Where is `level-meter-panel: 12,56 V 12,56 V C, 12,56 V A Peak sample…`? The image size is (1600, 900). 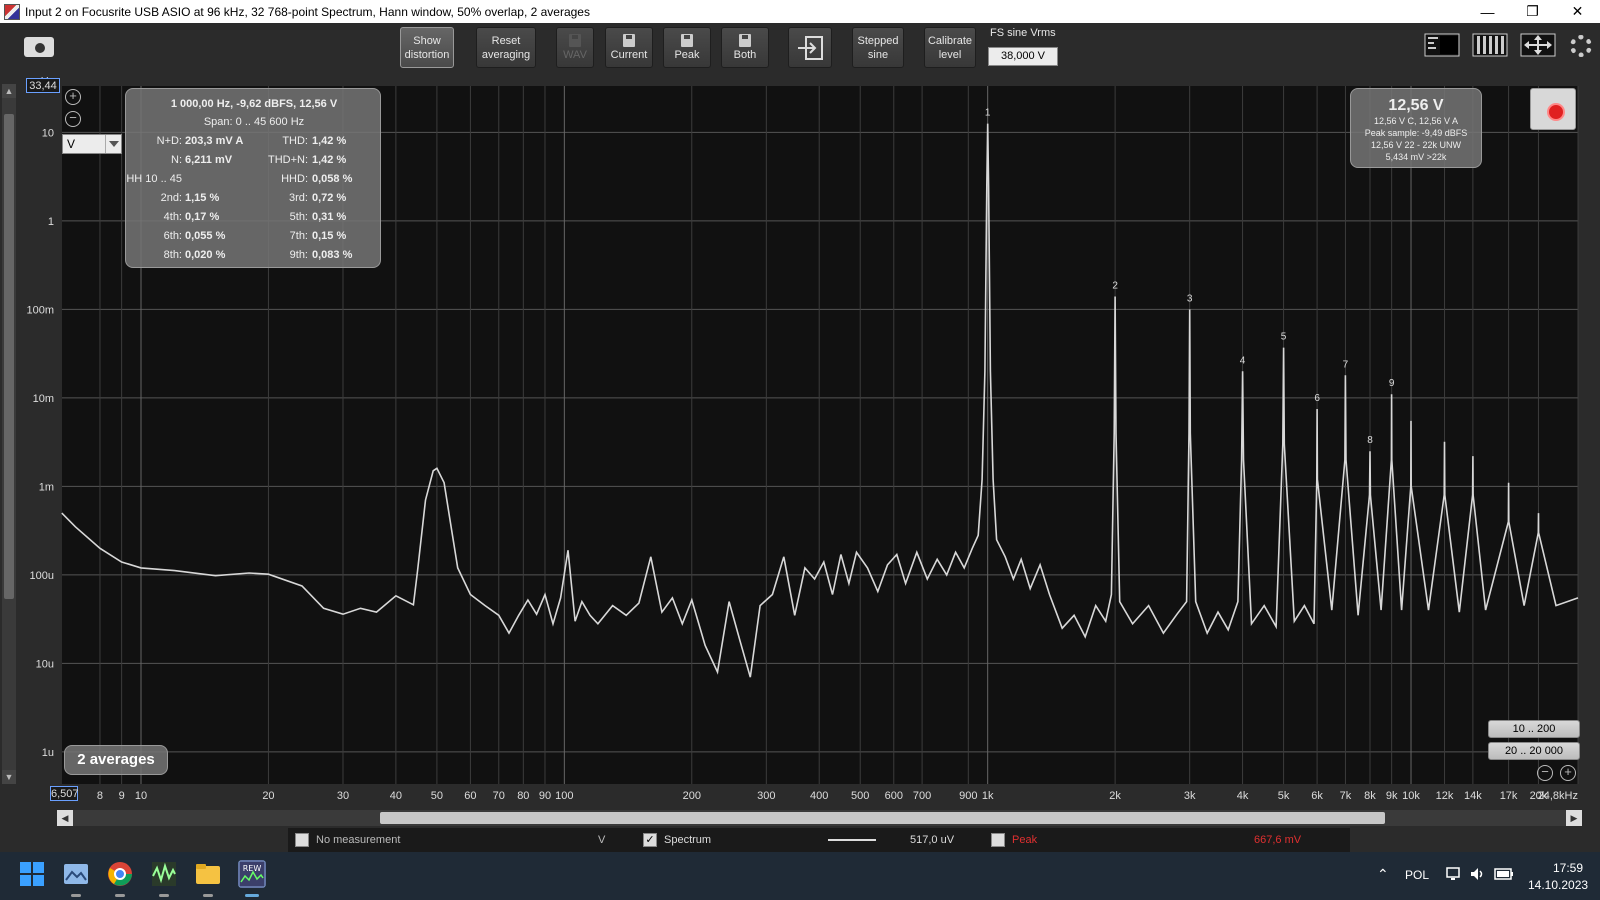
level-meter-panel: 12,56 V 12,56 V C, 12,56 V A Peak sample… is located at coordinates (1416, 128).